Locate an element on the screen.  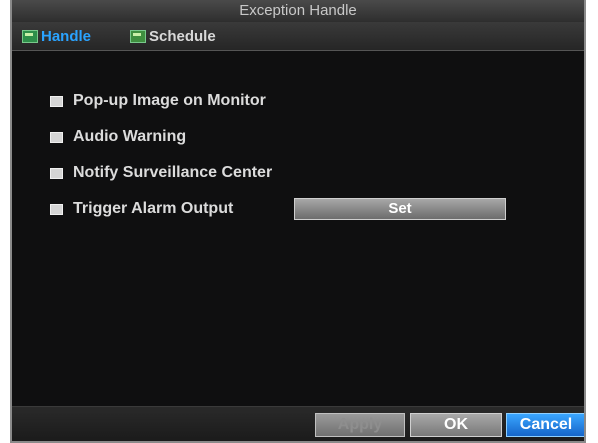
ok-button: OK is located at coordinates (456, 425).